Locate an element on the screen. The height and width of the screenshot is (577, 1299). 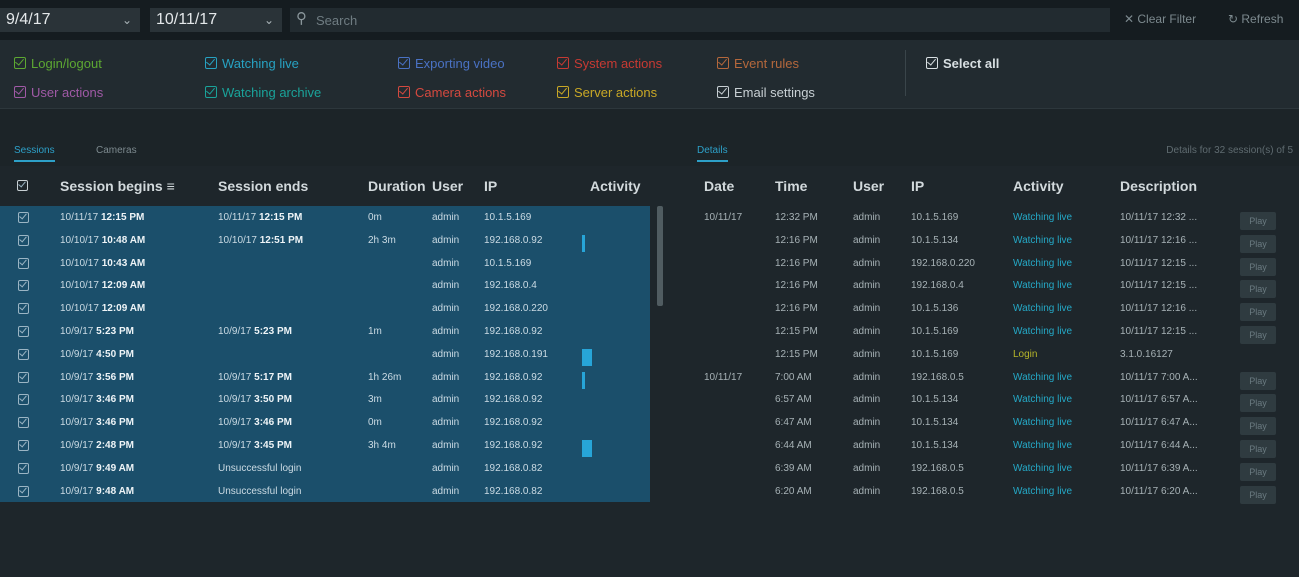
column-header-session-ends: Session ends is located at coordinates (263, 186).